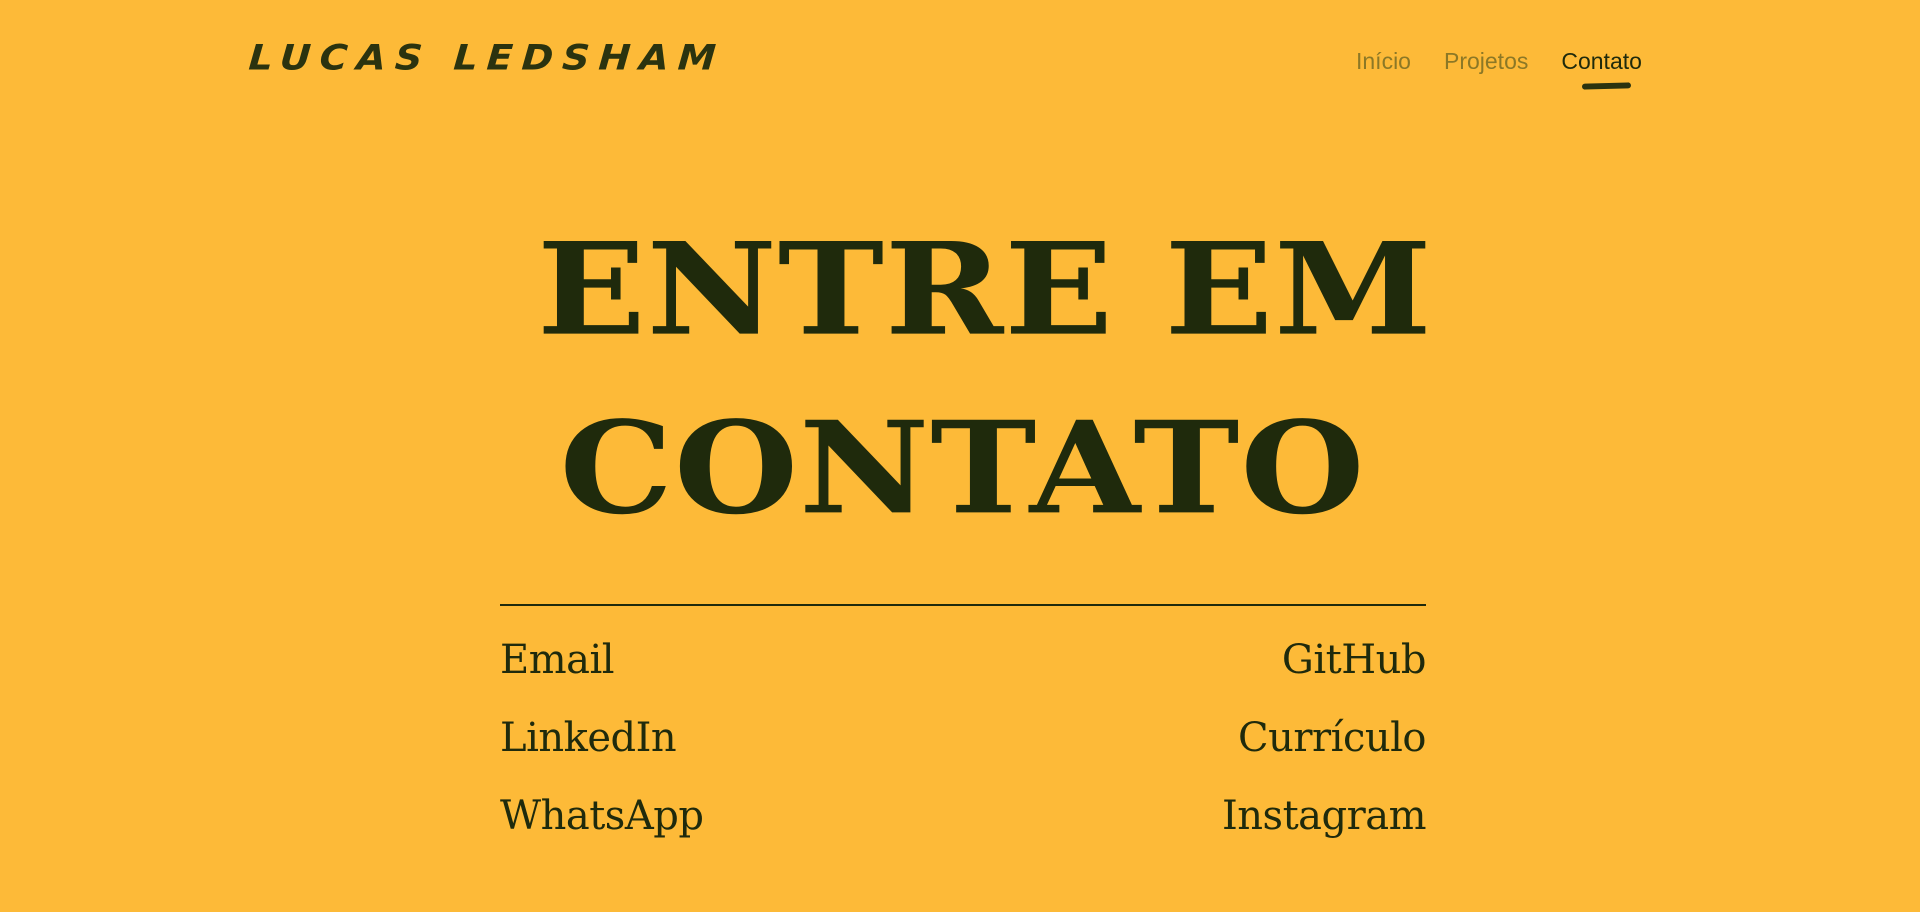  What do you see at coordinates (1332, 738) in the screenshot?
I see `curriculo-link: Currículo` at bounding box center [1332, 738].